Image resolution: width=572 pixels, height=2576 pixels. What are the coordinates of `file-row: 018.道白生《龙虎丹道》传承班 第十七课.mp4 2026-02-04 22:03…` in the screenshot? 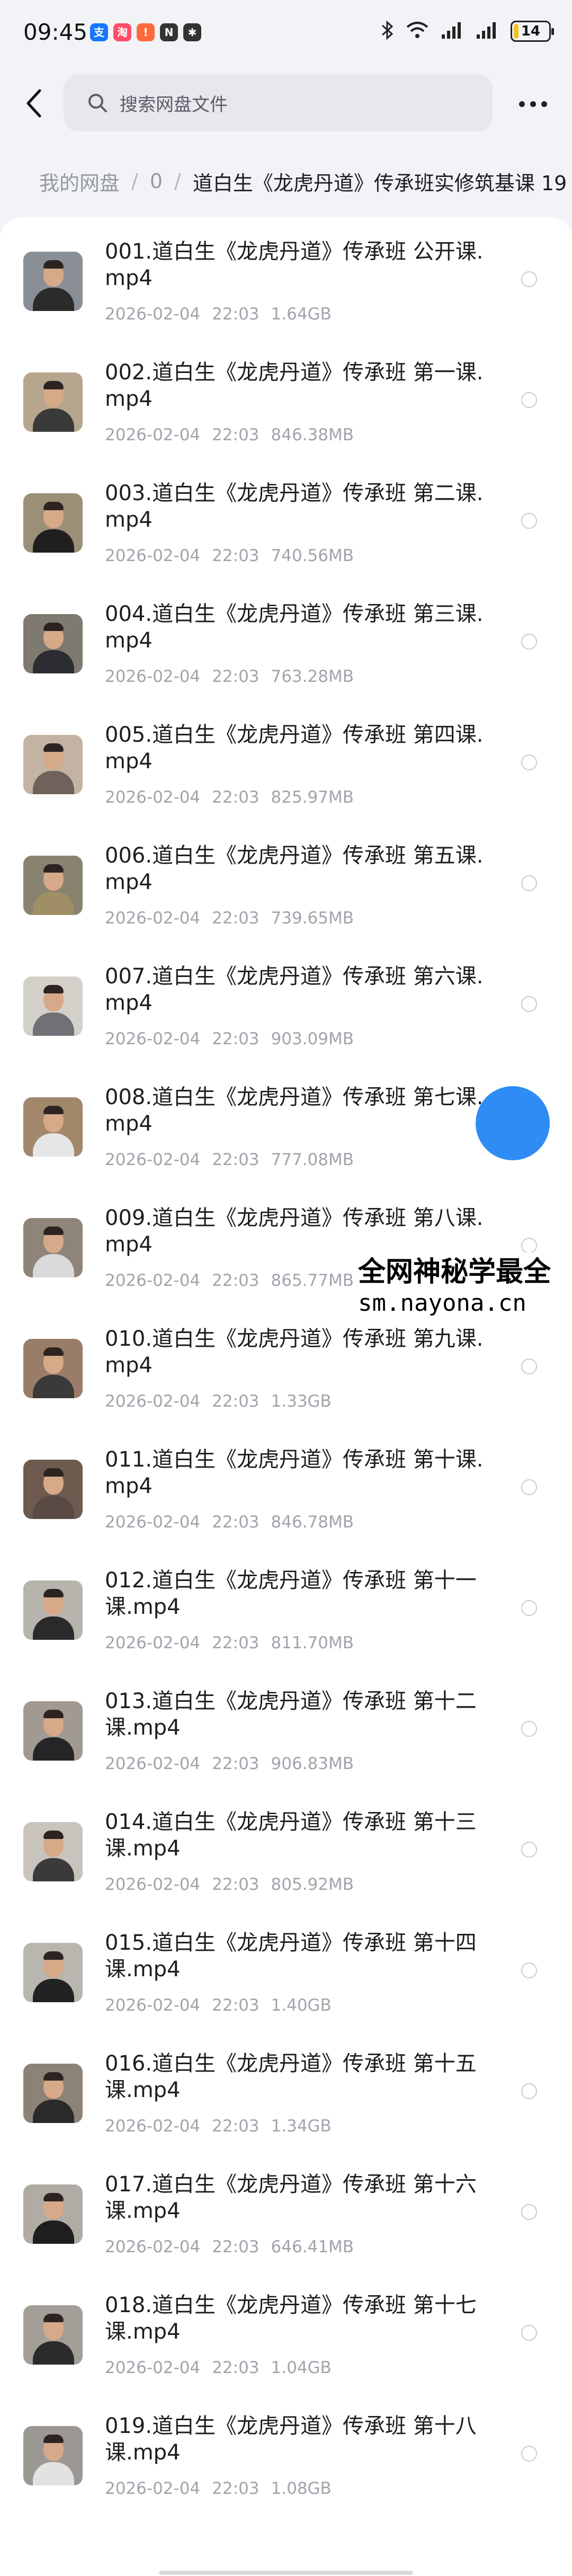 It's located at (286, 2341).